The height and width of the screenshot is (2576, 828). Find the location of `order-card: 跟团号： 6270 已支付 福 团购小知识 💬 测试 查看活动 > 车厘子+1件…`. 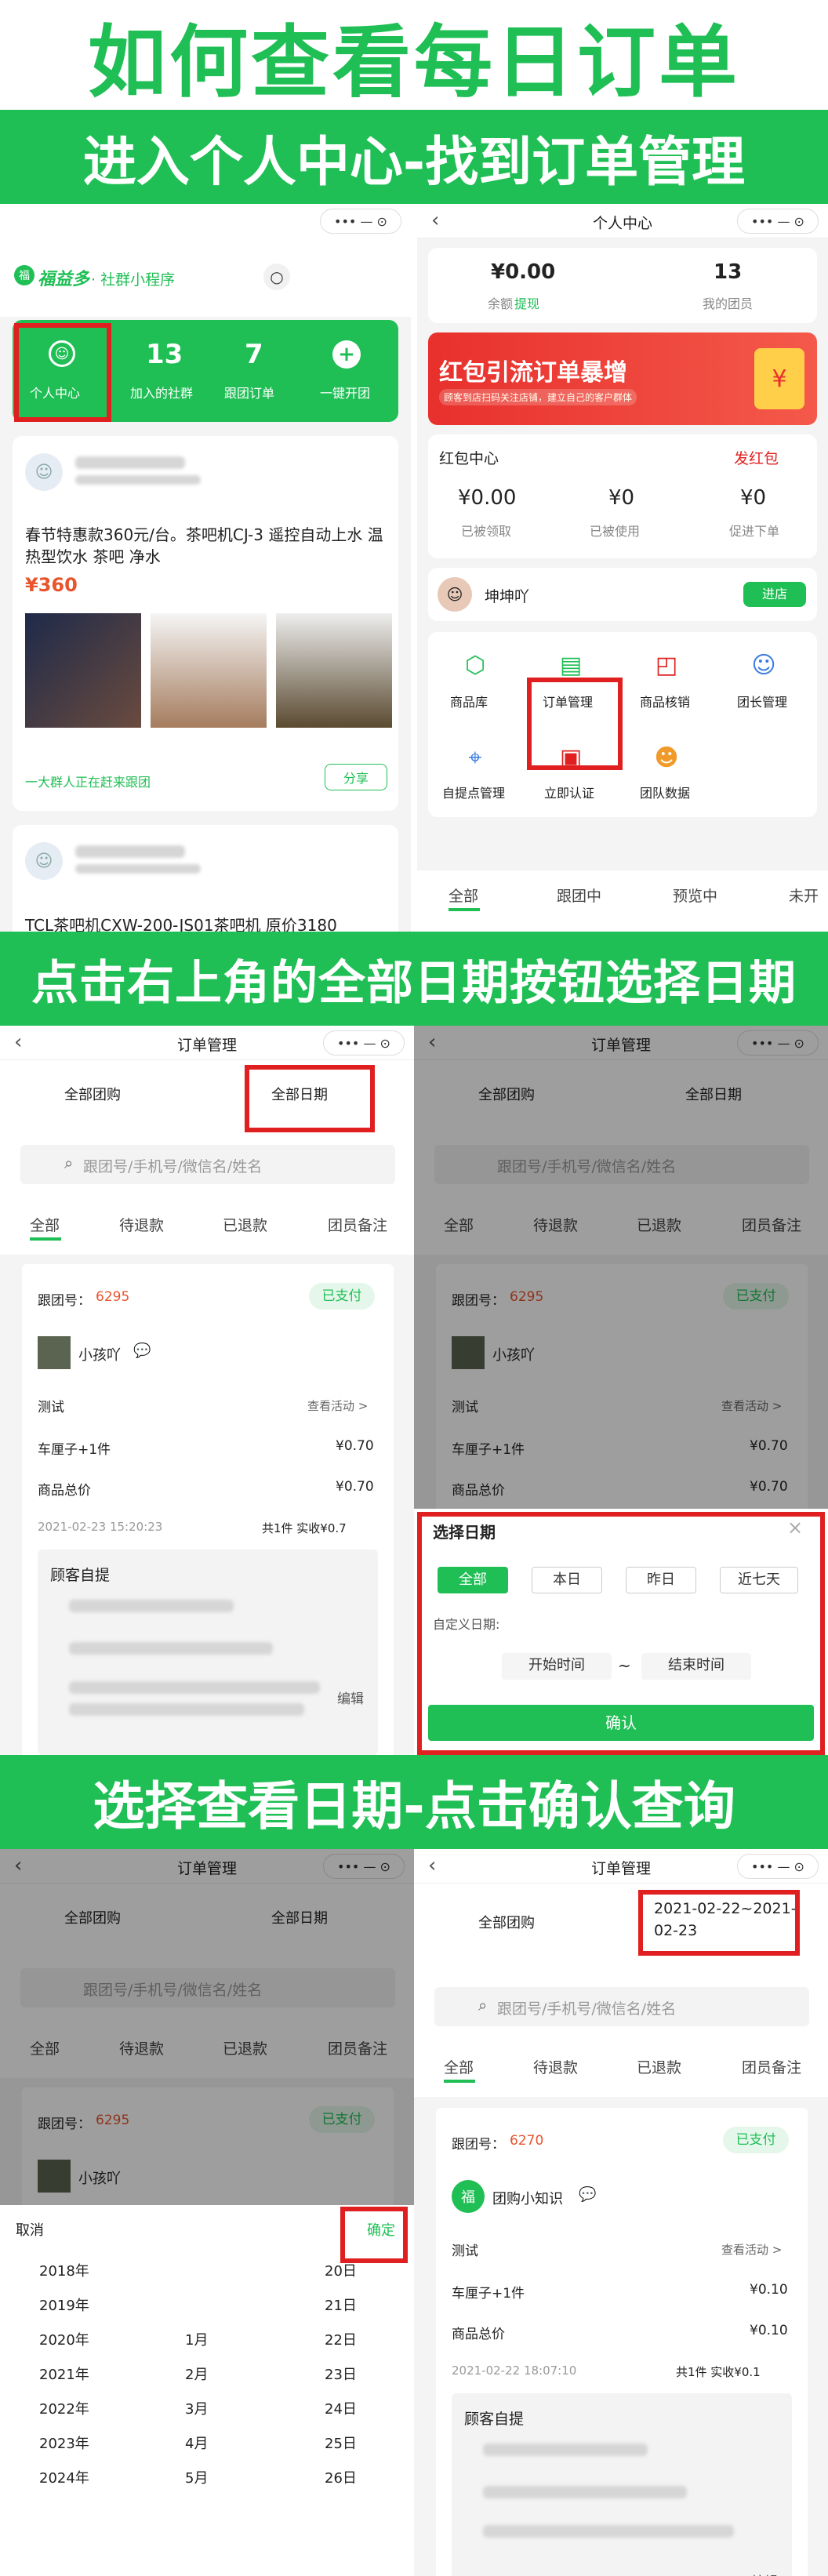

order-card: 跟团号： 6270 已支付 福 团购小知识 💬 测试 查看活动 > 车厘子+1件… is located at coordinates (622, 2342).